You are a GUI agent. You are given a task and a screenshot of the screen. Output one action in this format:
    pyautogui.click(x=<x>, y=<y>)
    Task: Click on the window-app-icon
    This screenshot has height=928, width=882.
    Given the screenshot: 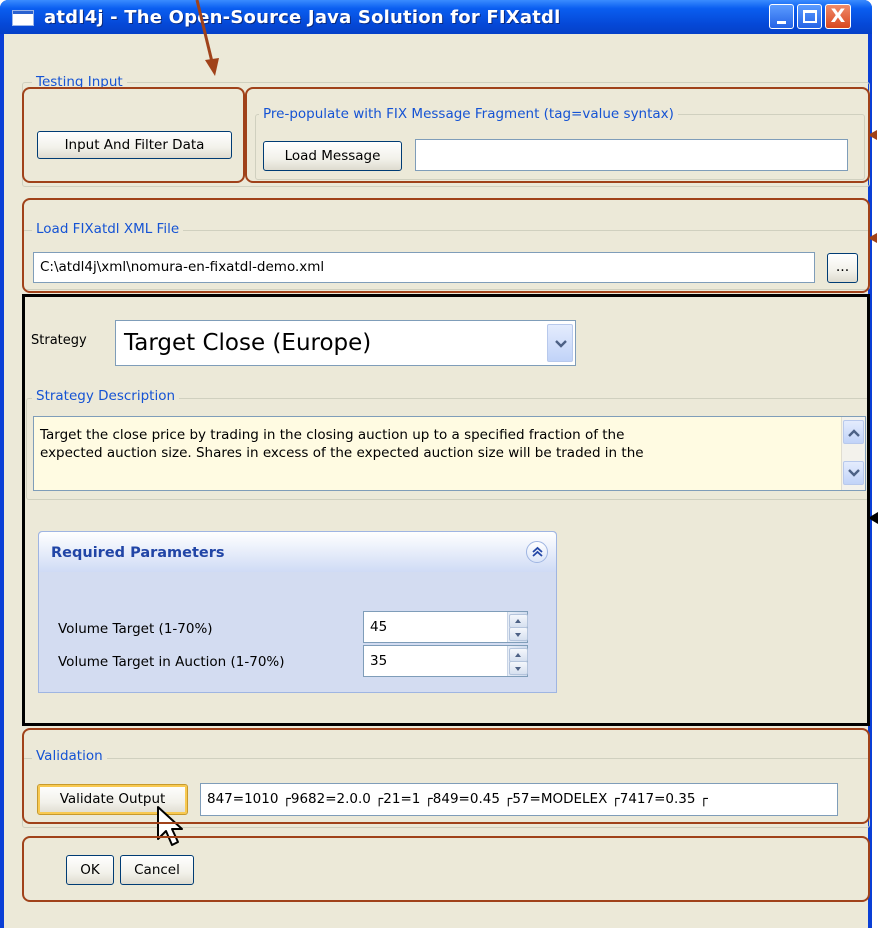 What is the action you would take?
    pyautogui.click(x=23, y=18)
    